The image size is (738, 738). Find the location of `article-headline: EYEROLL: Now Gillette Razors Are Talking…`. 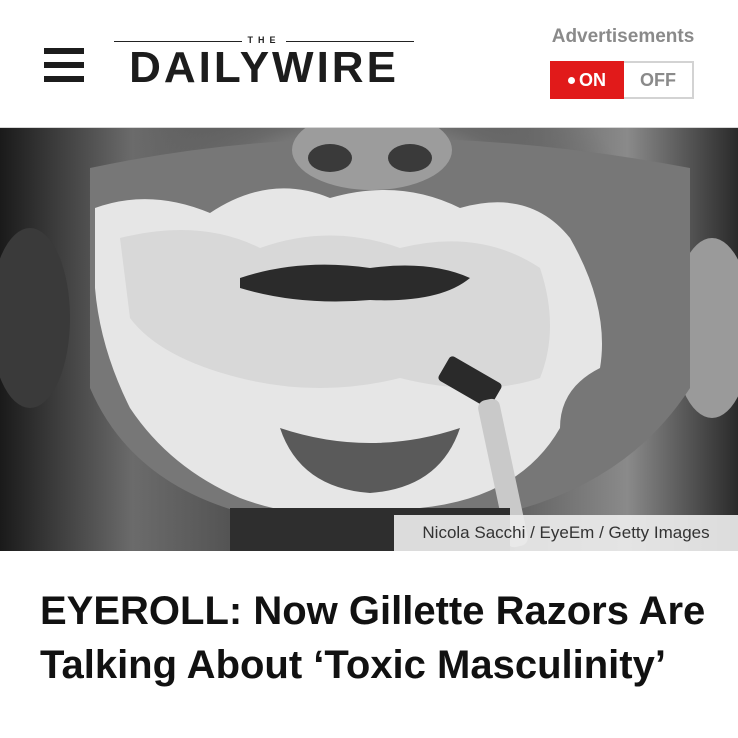

article-headline: EYEROLL: Now Gillette Razors Are Talking… is located at coordinates (375, 638).